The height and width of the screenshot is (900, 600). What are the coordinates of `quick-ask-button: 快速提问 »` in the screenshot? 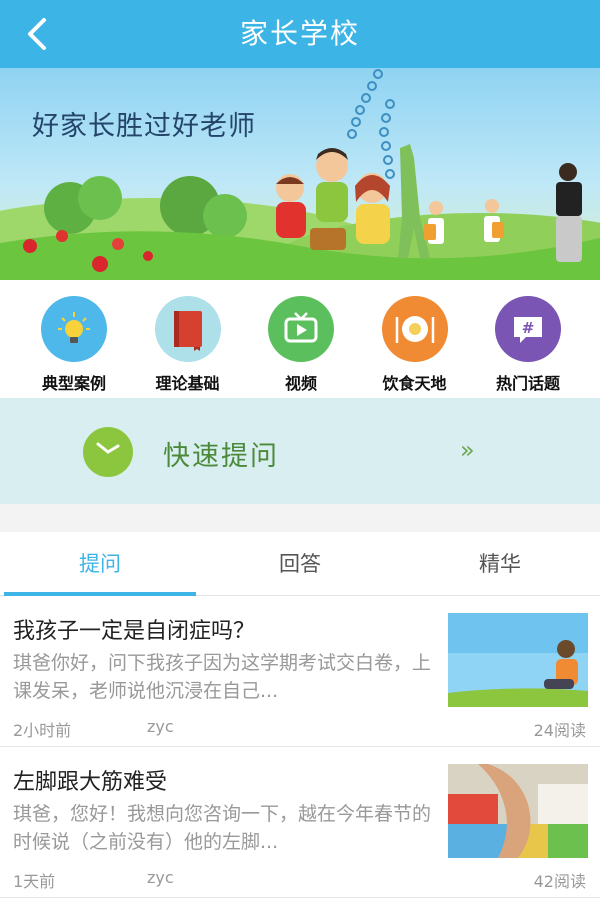 It's located at (300, 451).